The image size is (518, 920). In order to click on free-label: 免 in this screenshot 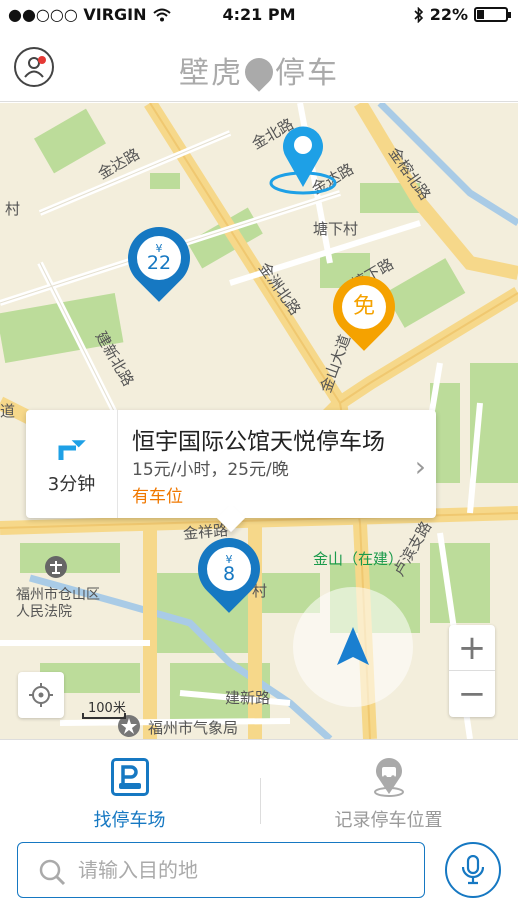, I will do `click(363, 306)`.